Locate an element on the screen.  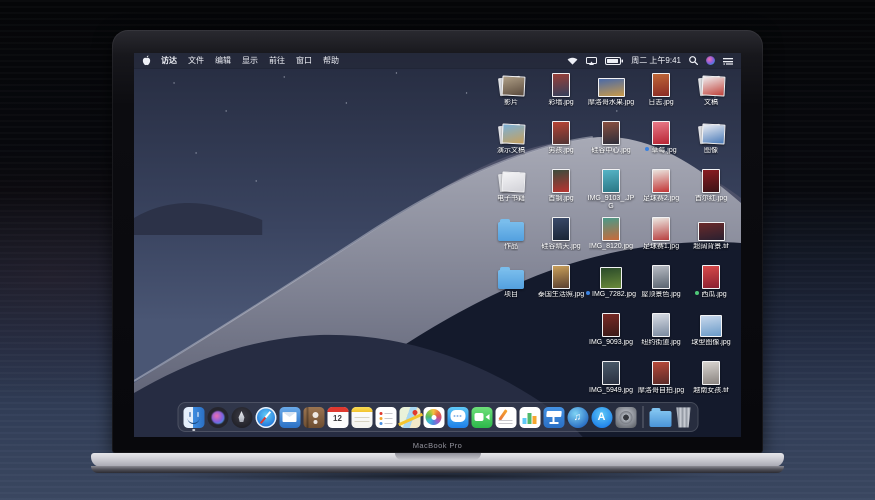
dock-keynote-icon is located at coordinates (553, 417).